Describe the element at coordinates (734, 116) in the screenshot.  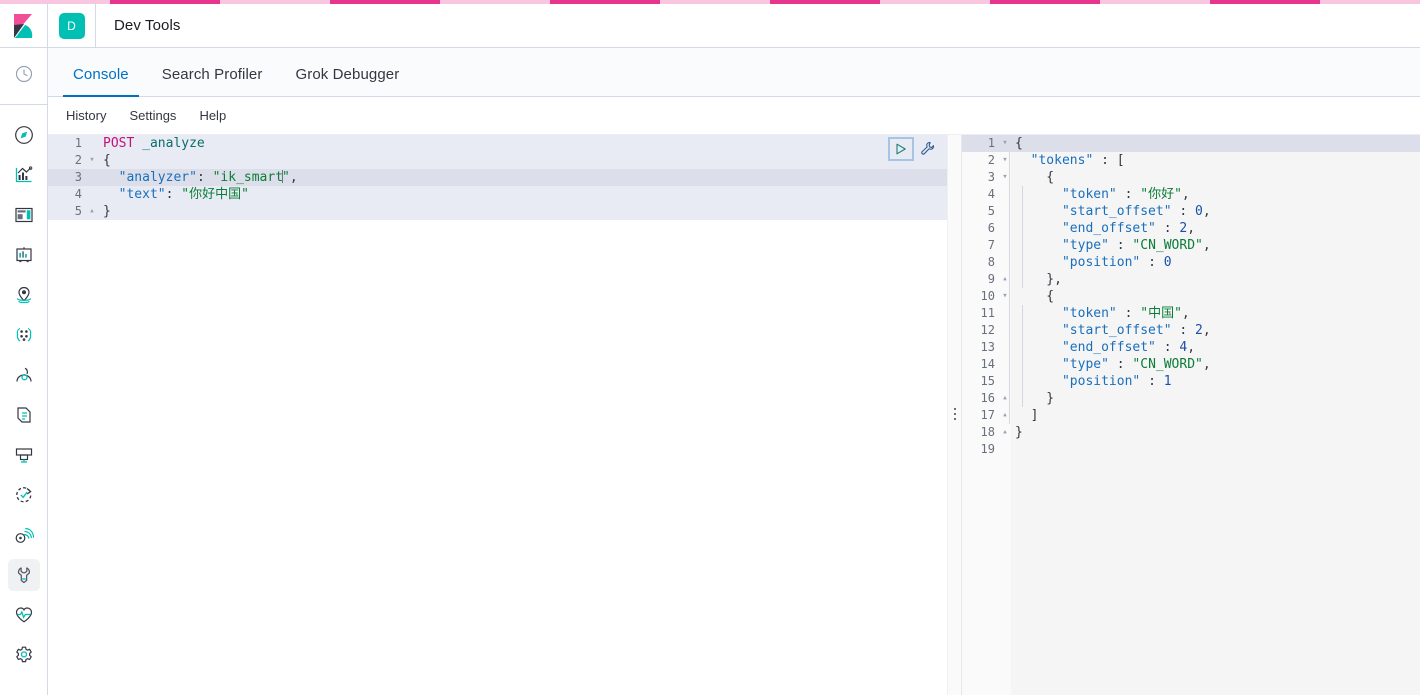
I see `console-menu-bar: History Settings Help` at that location.